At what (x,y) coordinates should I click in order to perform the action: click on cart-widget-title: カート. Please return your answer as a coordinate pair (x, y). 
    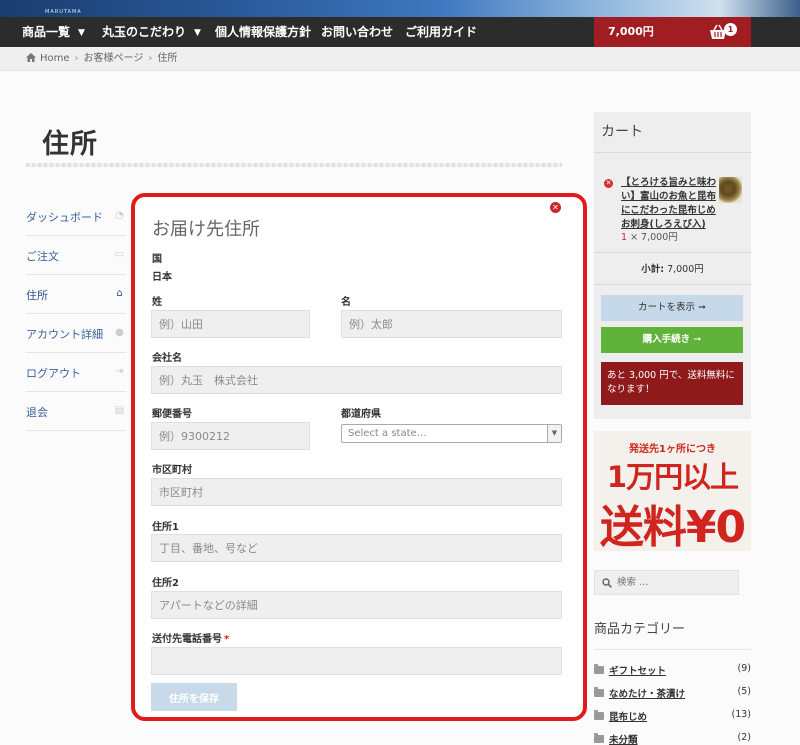
    Looking at the image, I should click on (622, 132).